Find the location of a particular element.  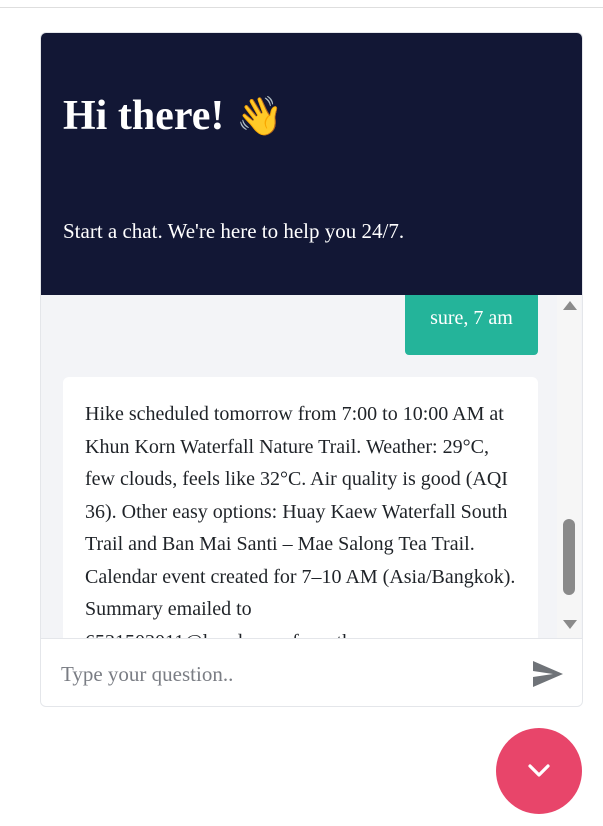

header-title: Hi there! 👋 is located at coordinates (173, 116).